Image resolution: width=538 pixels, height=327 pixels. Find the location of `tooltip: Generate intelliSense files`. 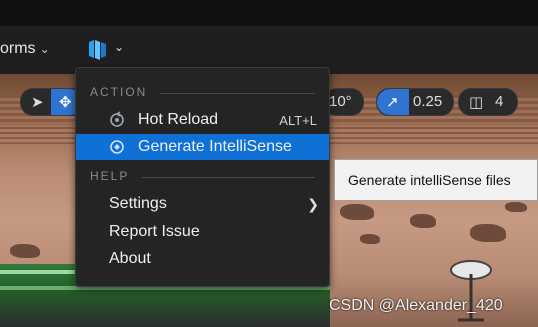

tooltip: Generate intelliSense files is located at coordinates (436, 180).